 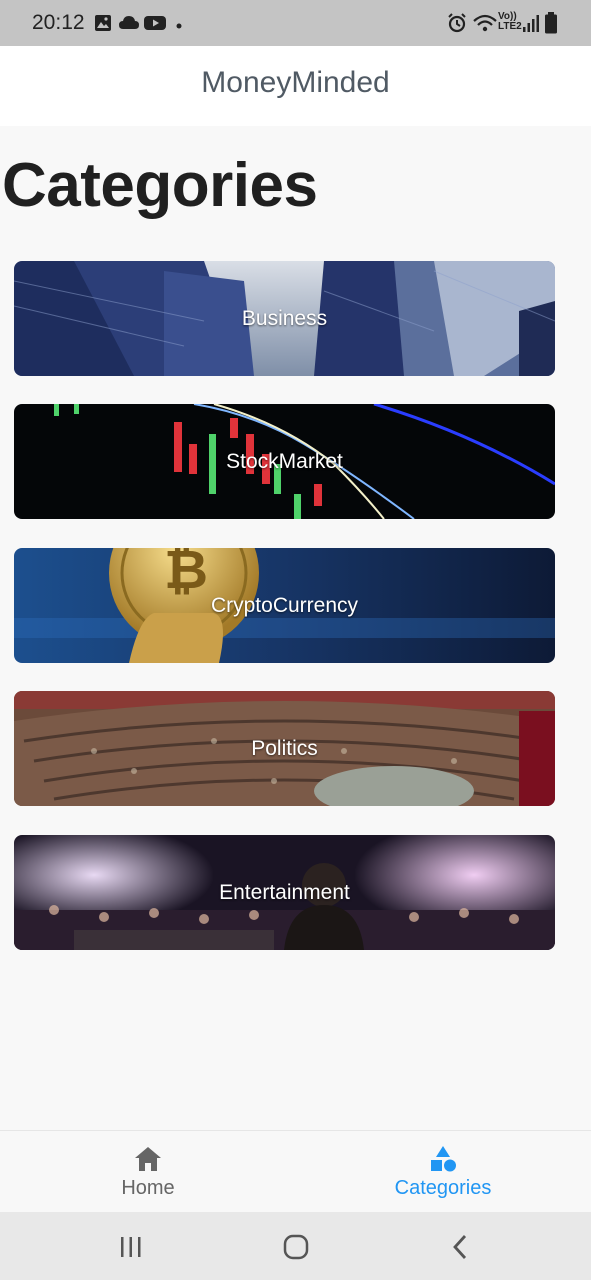 What do you see at coordinates (485, 23) in the screenshot?
I see `wifi-icon` at bounding box center [485, 23].